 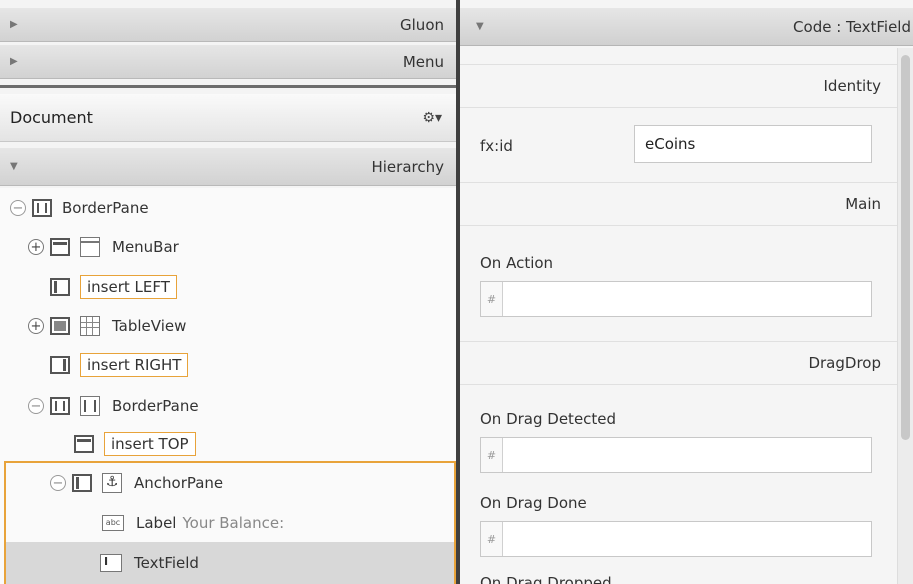 What do you see at coordinates (228, 365) in the screenshot?
I see `tree-row-insert-right: insert RIGHT` at bounding box center [228, 365].